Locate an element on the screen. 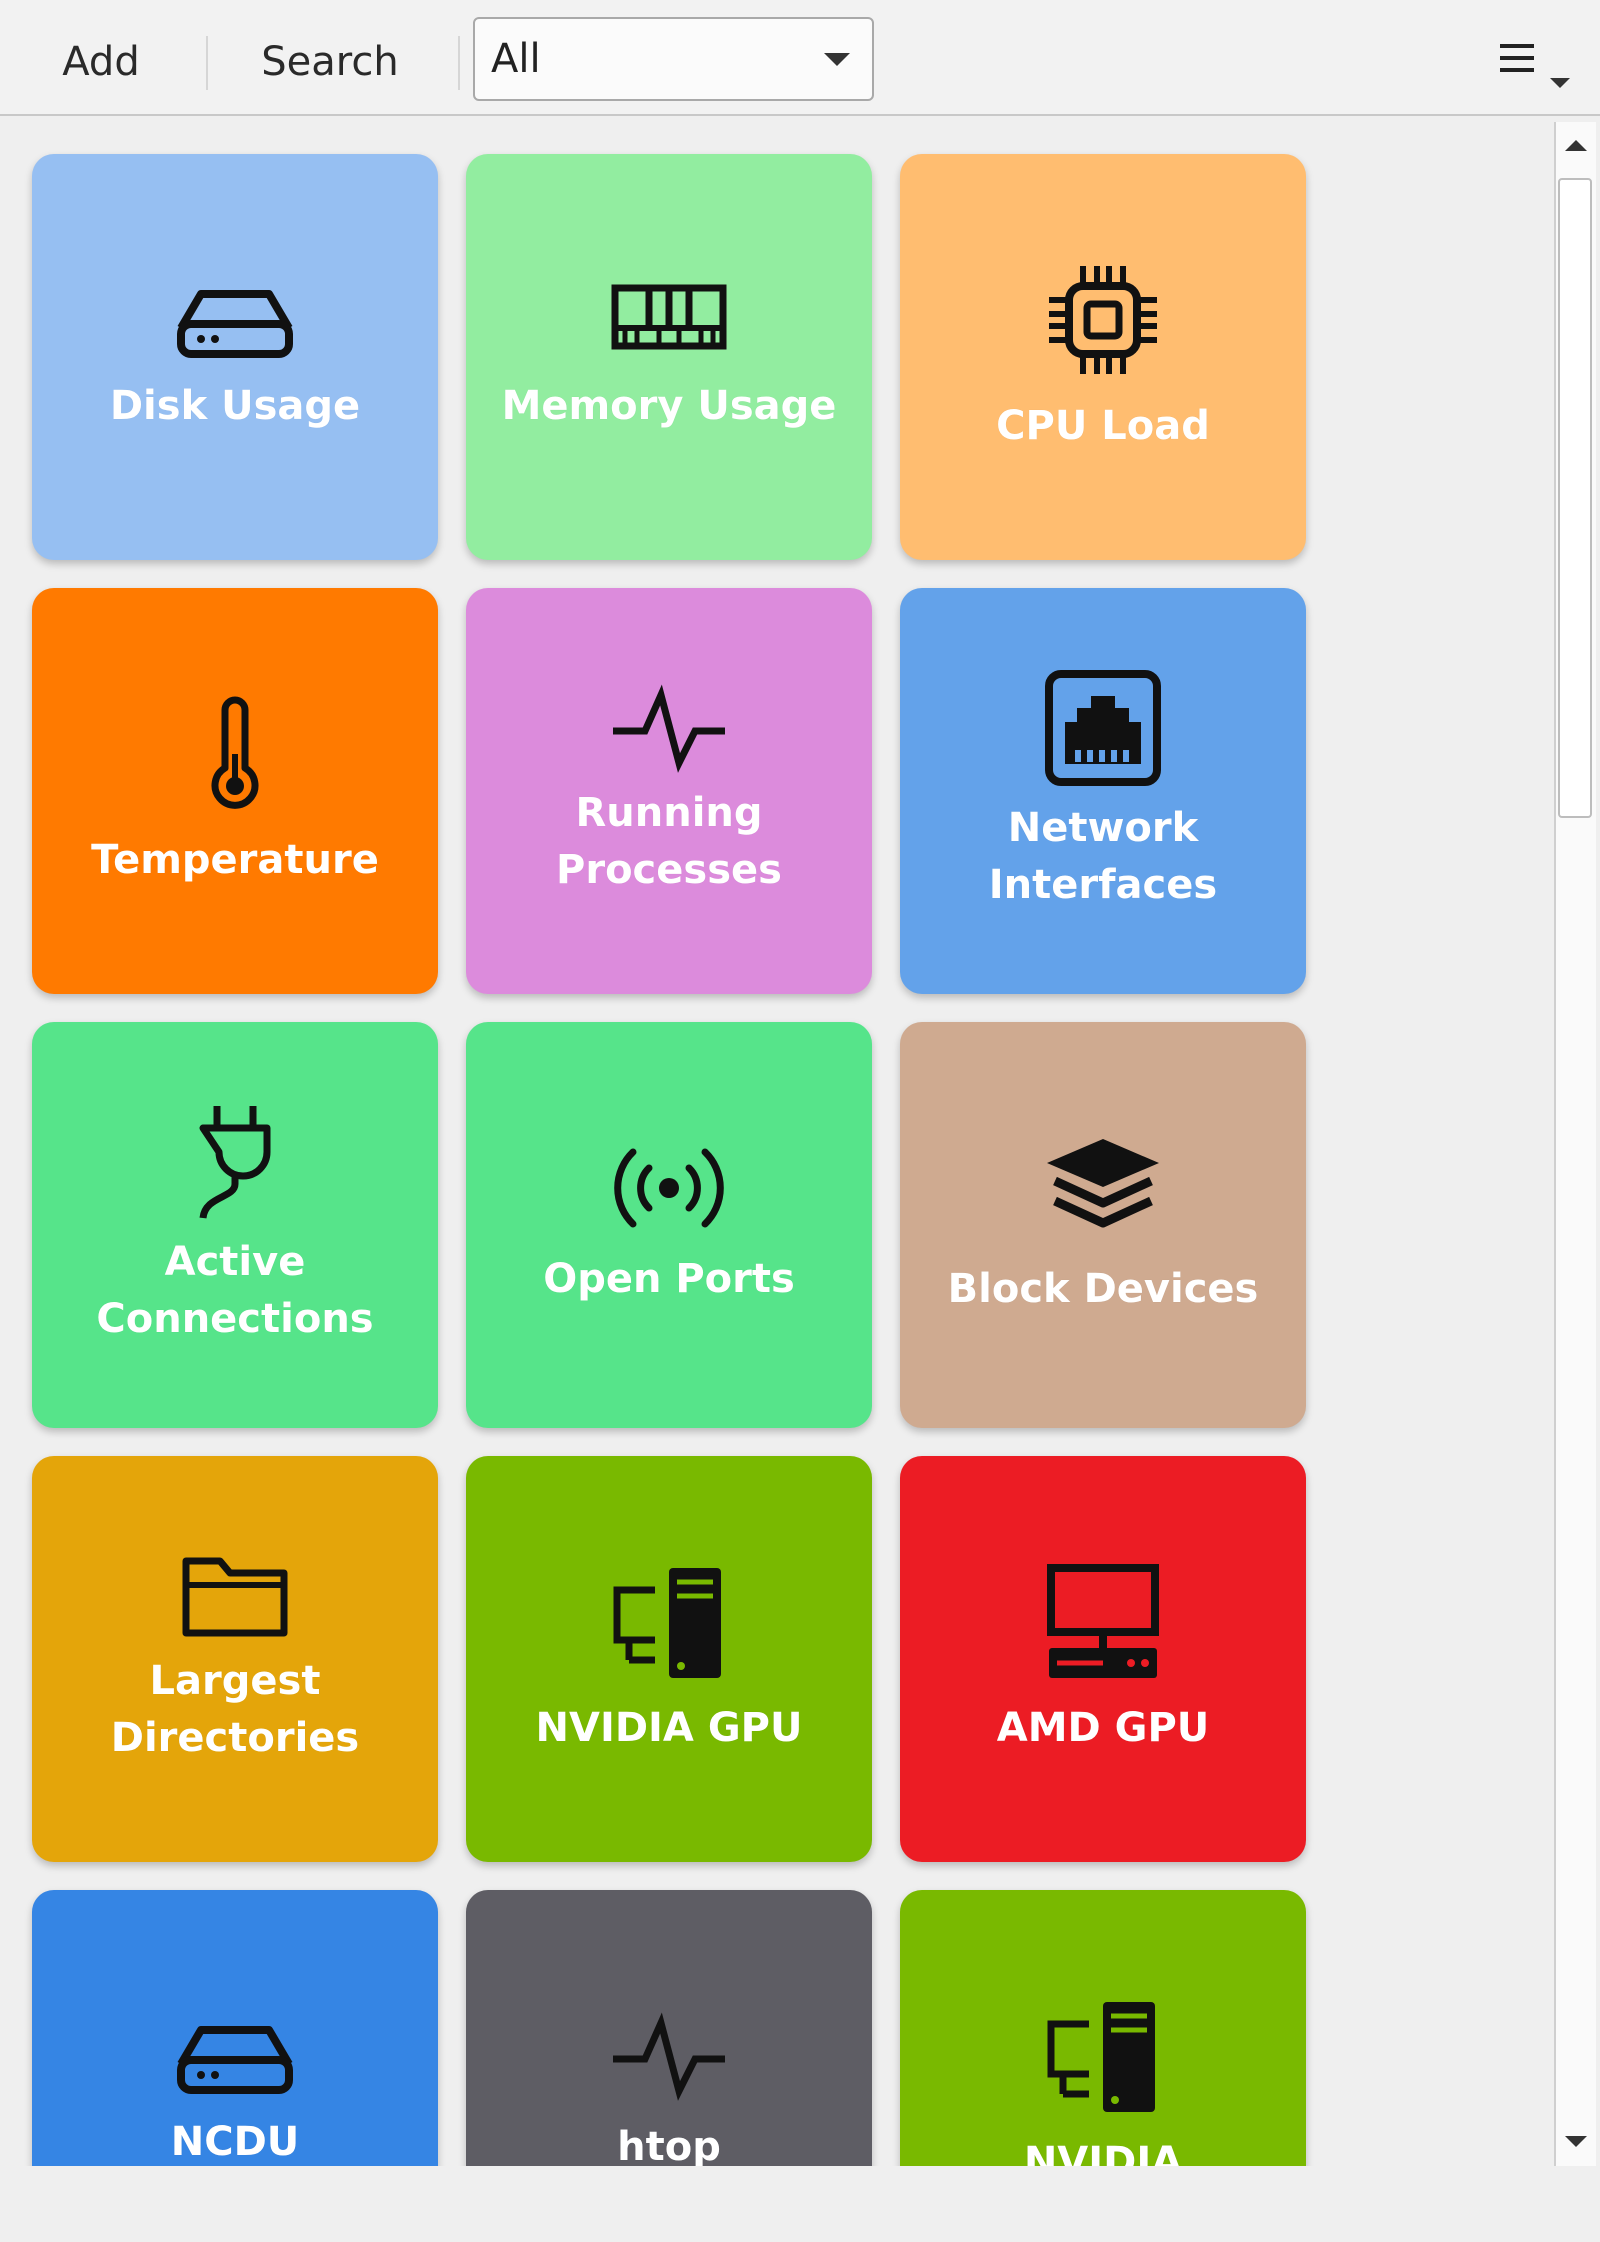 The width and height of the screenshot is (1600, 2242). tile-active-connections: Active Connections is located at coordinates (235, 1225).